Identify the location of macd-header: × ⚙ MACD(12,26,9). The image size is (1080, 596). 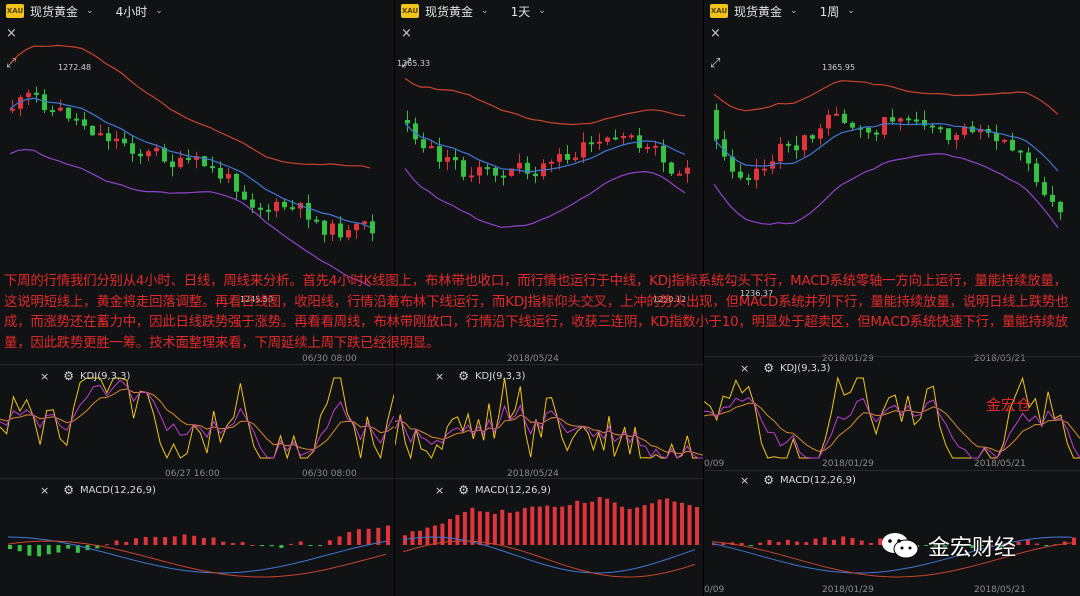
(493, 490).